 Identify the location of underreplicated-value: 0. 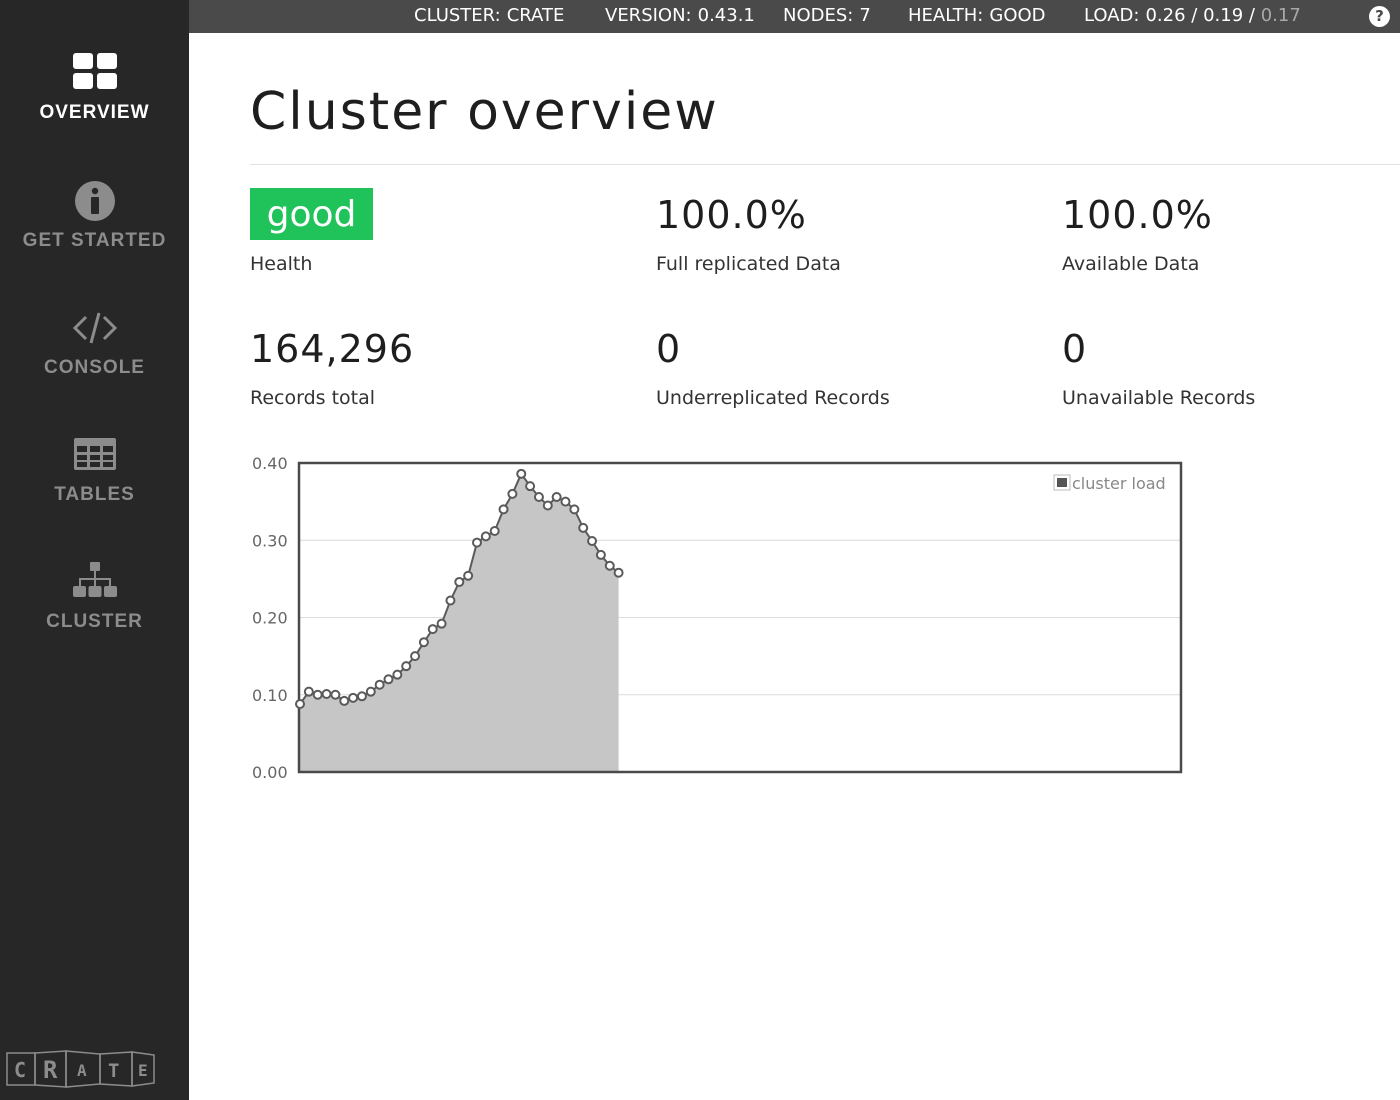
(669, 349).